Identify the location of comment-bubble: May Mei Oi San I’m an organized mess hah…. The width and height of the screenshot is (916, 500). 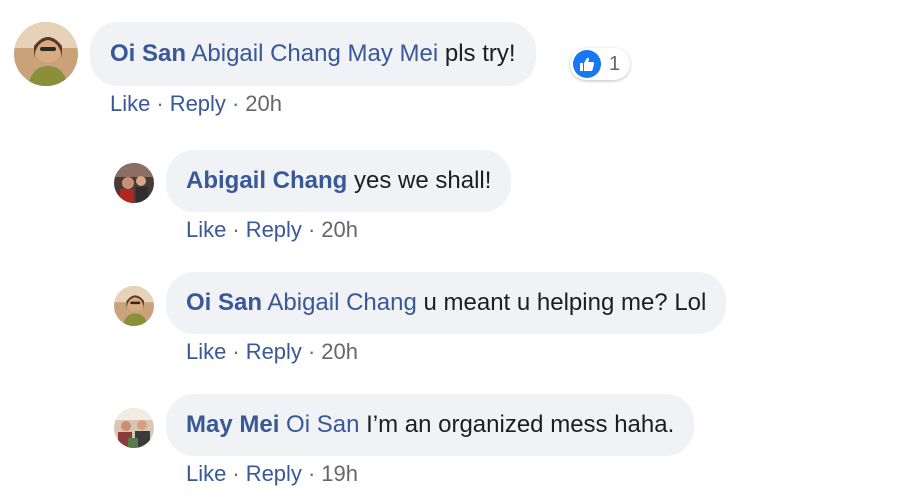
(430, 425).